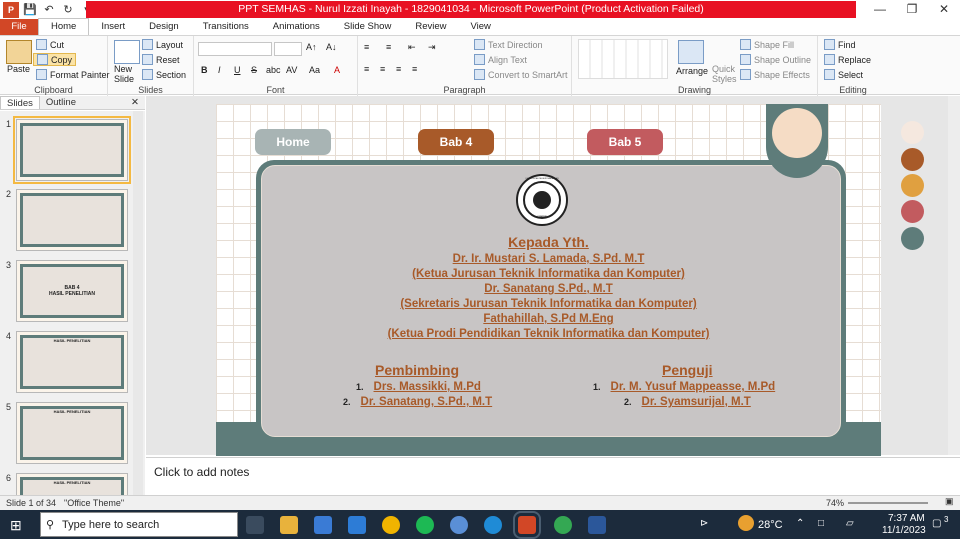 The width and height of the screenshot is (960, 539). Describe the element at coordinates (162, 44) in the screenshot. I see `layout-button: Layout` at that location.